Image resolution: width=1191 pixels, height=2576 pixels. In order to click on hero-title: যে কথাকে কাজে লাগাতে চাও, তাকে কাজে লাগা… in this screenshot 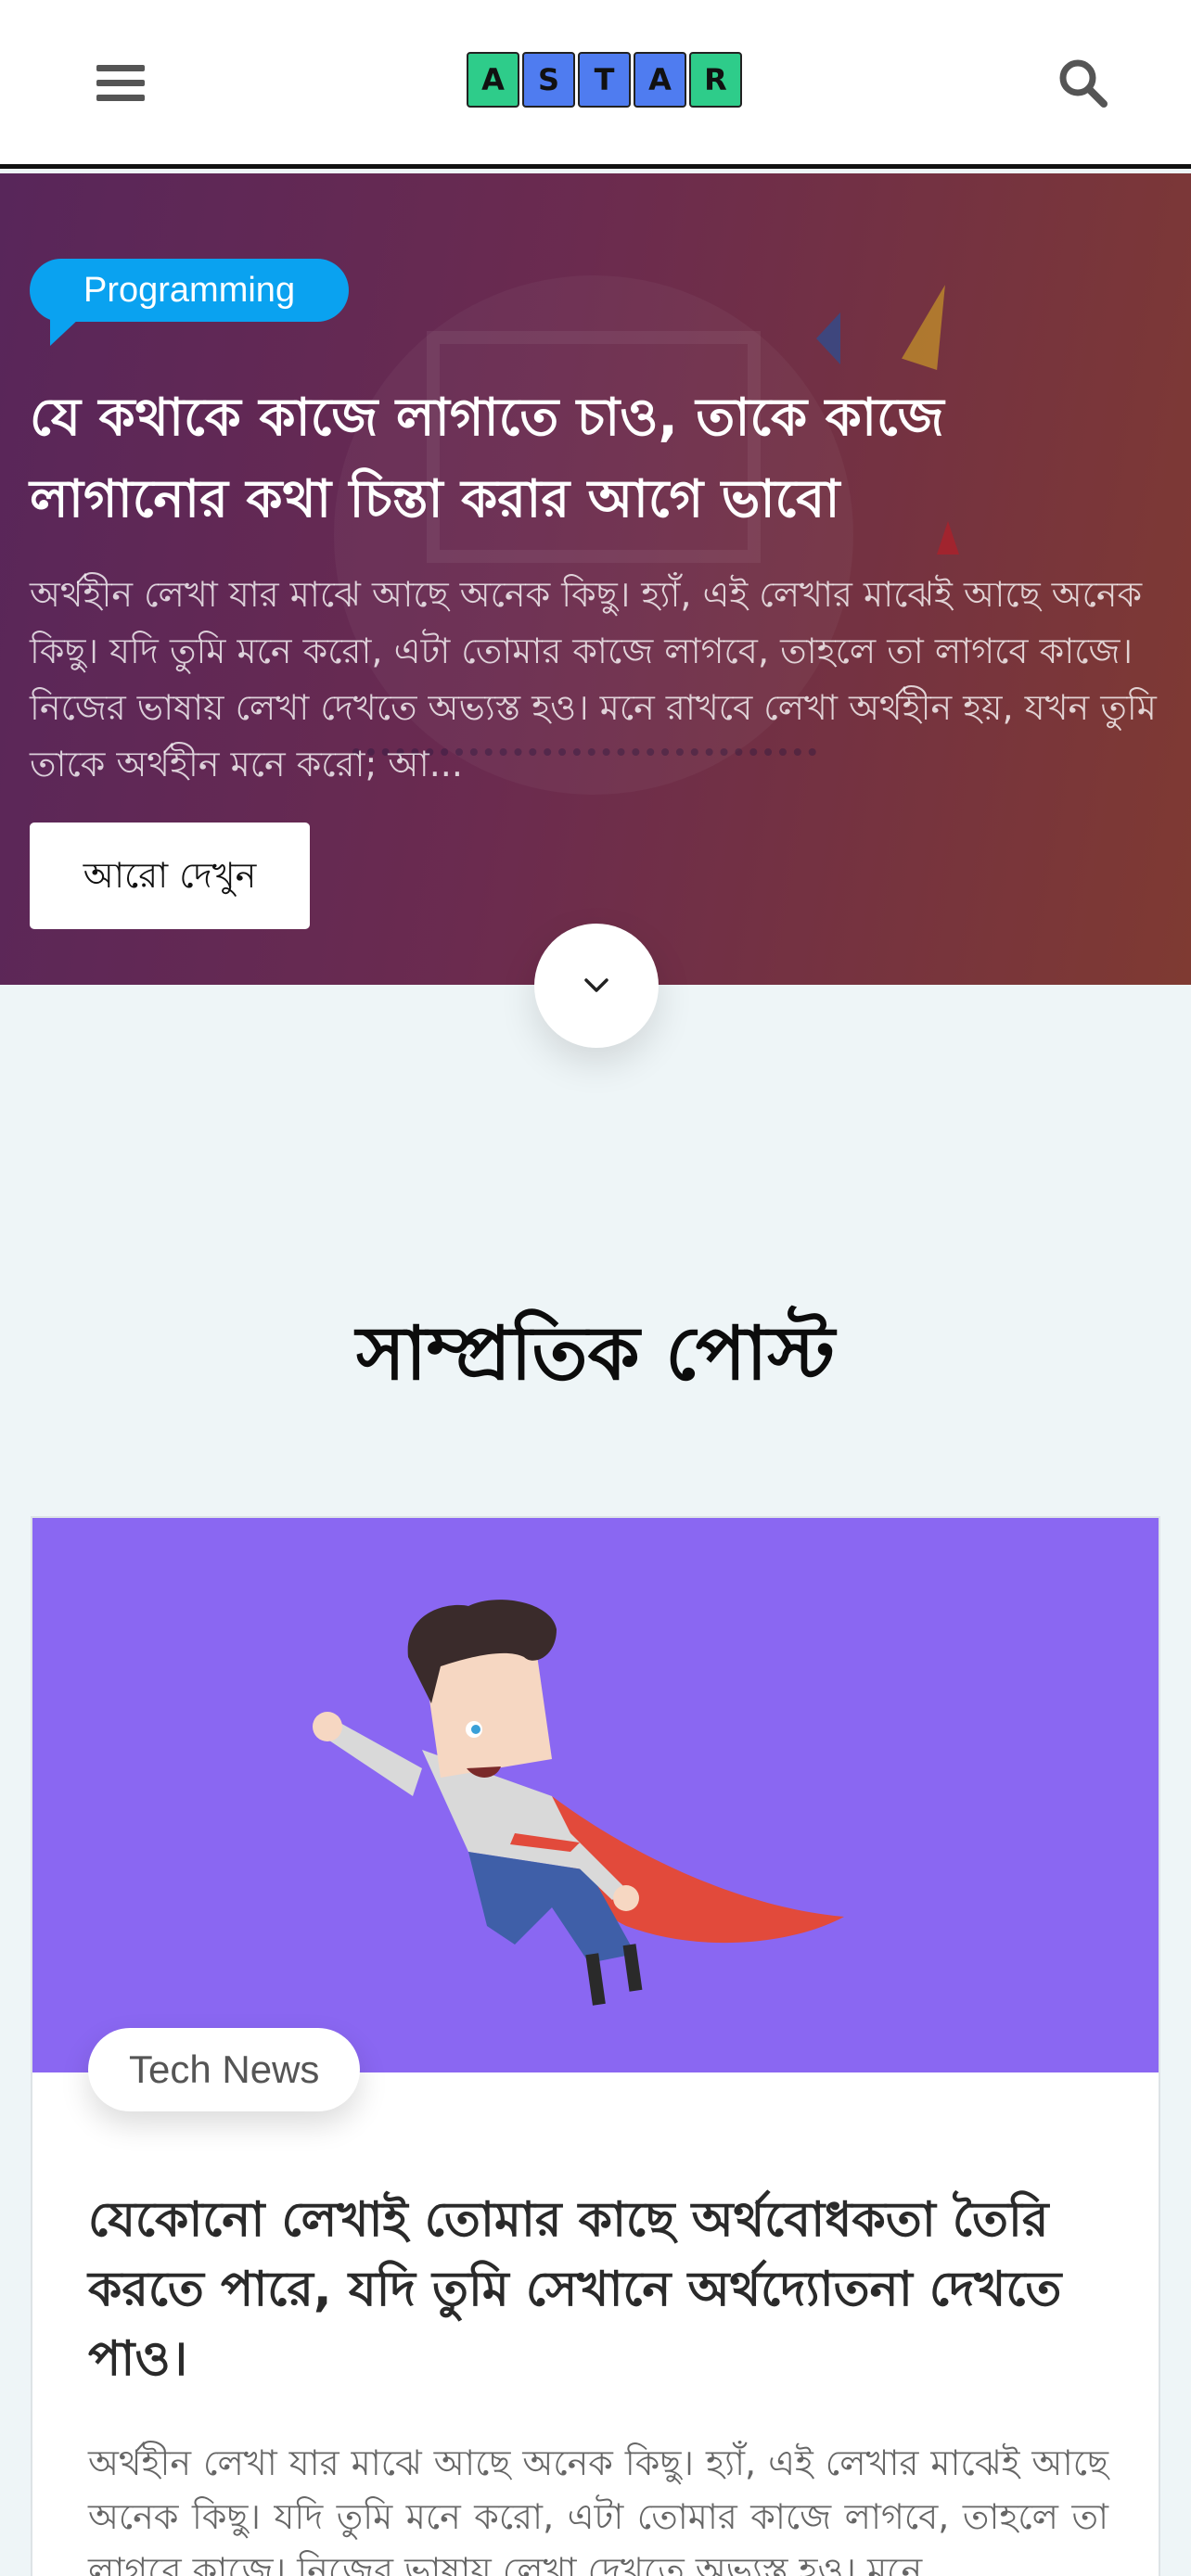, I will do `click(586, 459)`.